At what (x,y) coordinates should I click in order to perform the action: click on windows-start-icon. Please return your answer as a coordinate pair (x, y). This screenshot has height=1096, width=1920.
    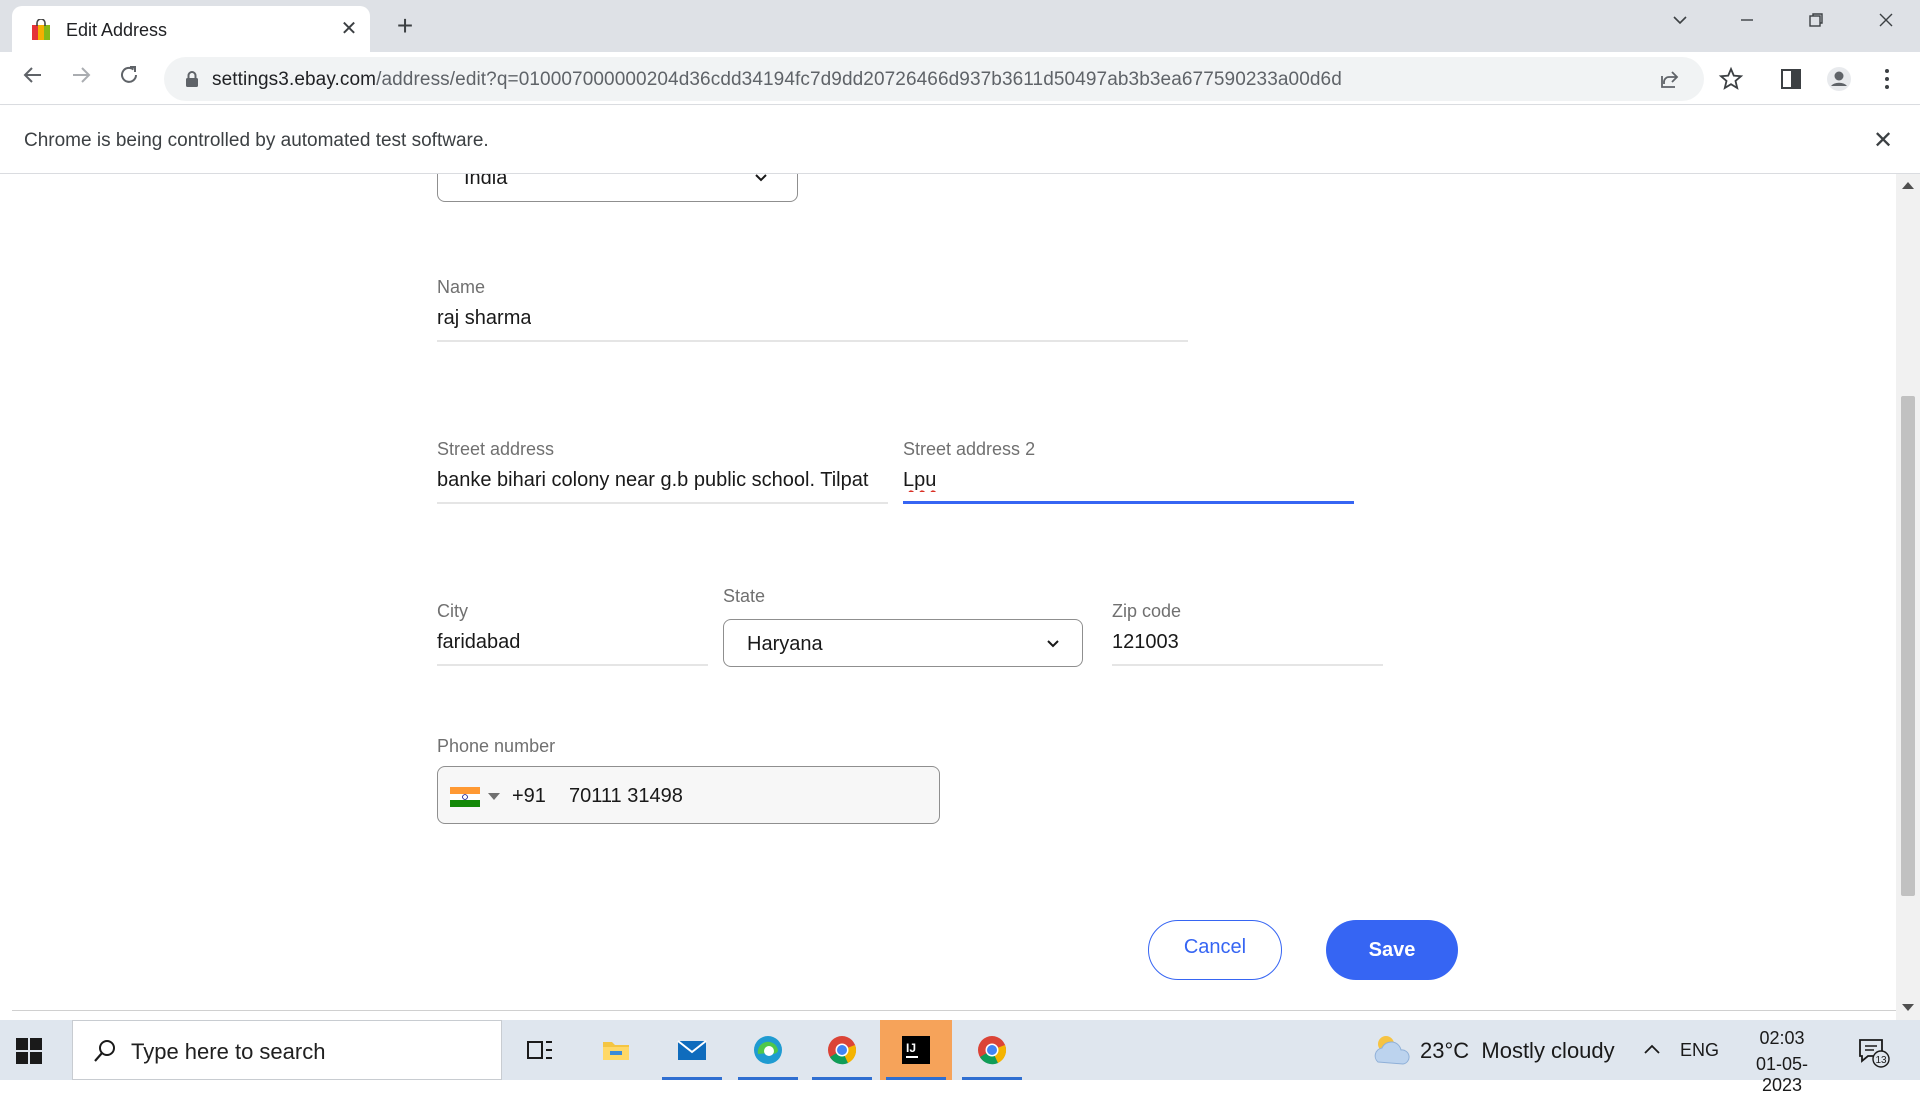
    Looking at the image, I should click on (29, 1051).